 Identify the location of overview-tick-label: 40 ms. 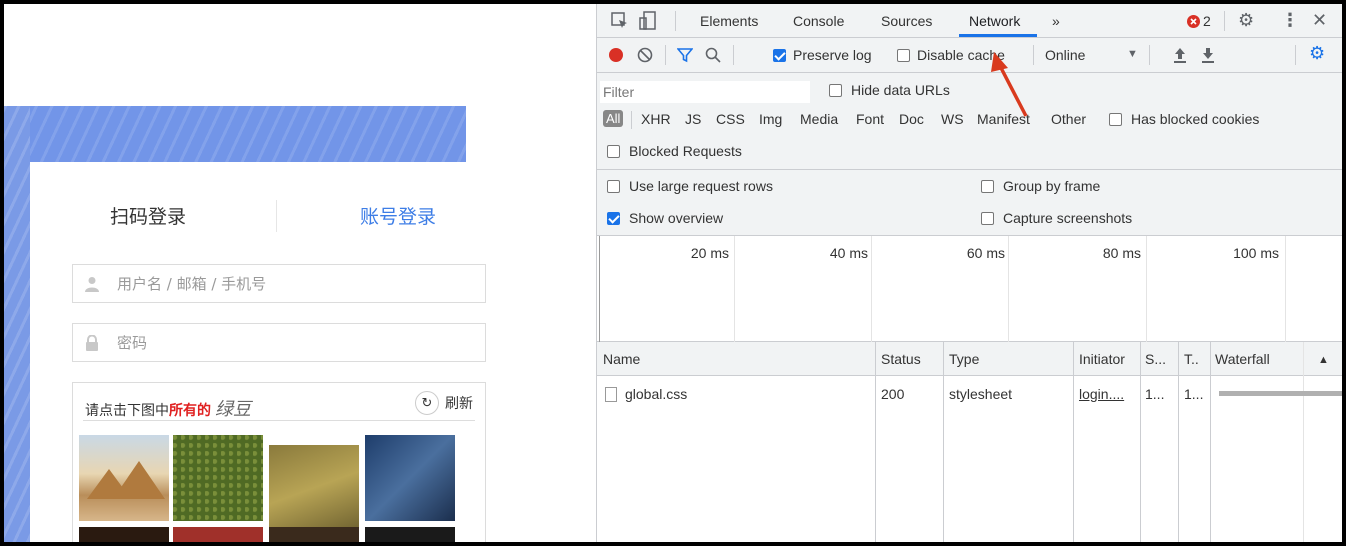
(848, 253).